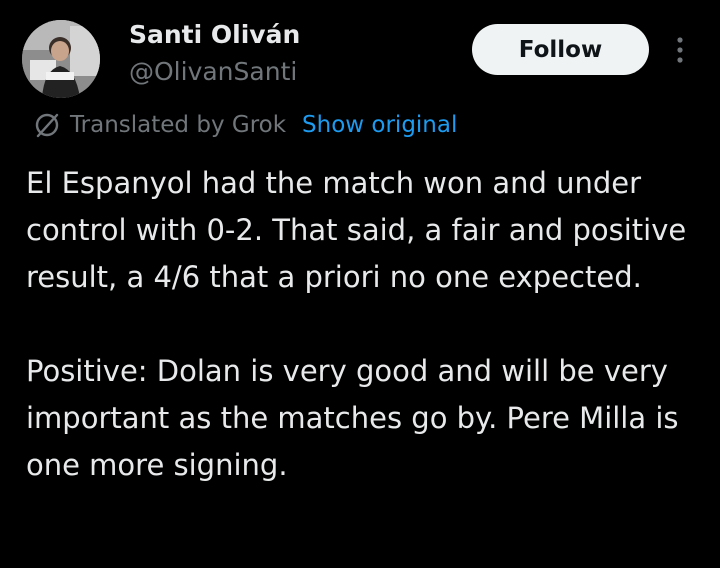 This screenshot has width=720, height=568. I want to click on avatar, so click(61, 59).